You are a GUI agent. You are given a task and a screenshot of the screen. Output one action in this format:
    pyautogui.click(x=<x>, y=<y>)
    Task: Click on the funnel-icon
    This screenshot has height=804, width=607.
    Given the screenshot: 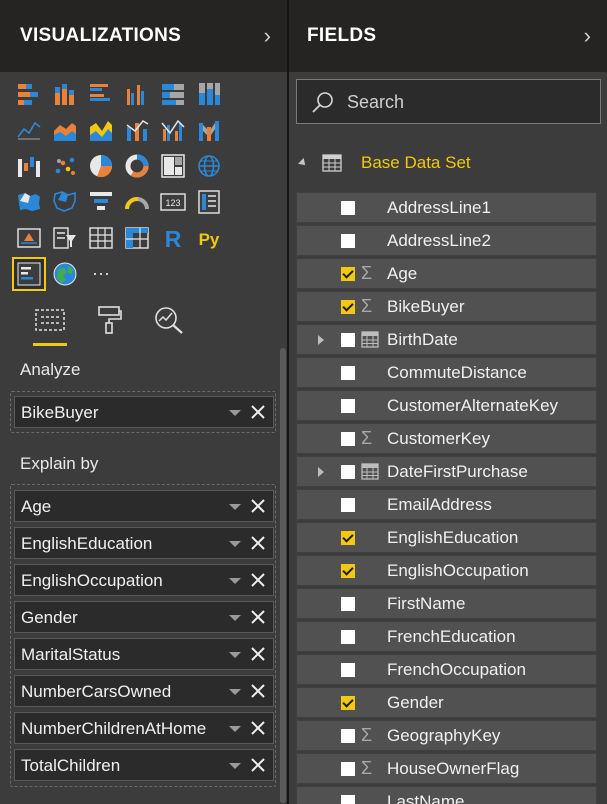 What is the action you would take?
    pyautogui.click(x=101, y=202)
    